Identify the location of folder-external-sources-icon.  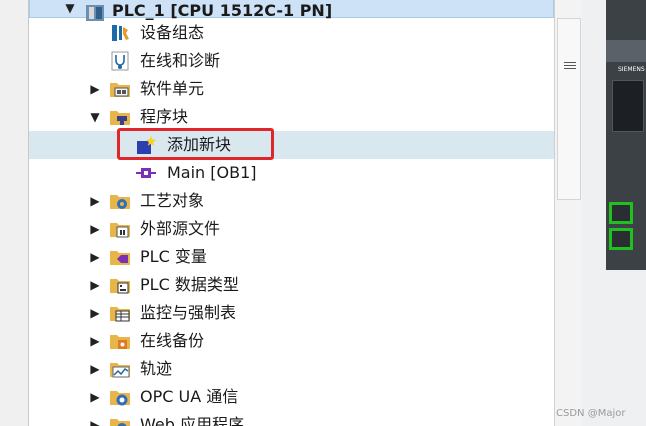
(120, 230).